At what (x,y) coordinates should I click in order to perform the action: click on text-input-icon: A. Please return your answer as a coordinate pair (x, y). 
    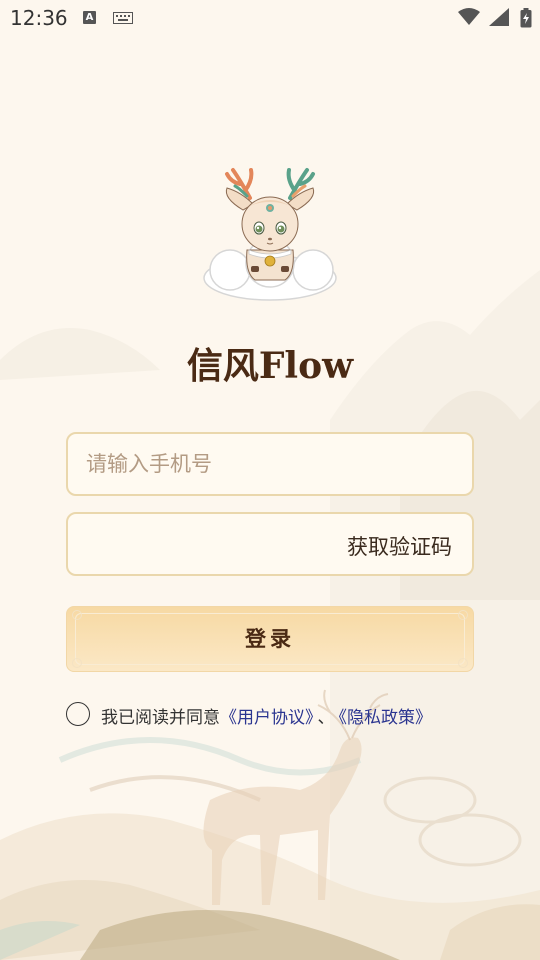
    Looking at the image, I should click on (89, 17).